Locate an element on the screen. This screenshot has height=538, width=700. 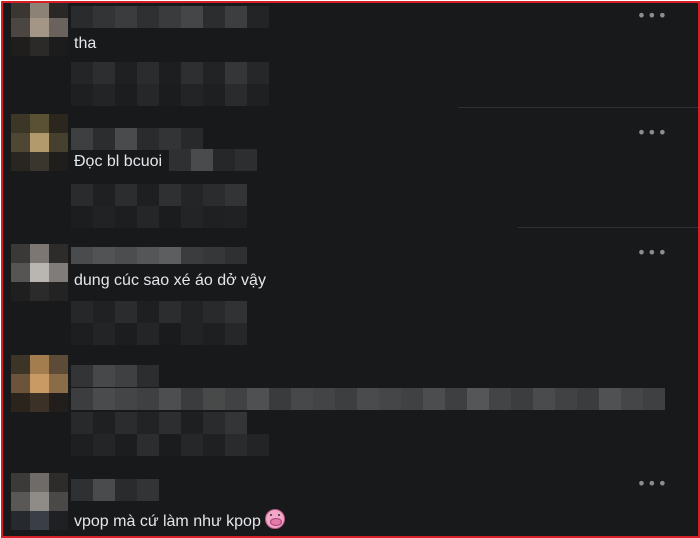
comment-text: Đọc bl bcuoi is located at coordinates (118, 161).